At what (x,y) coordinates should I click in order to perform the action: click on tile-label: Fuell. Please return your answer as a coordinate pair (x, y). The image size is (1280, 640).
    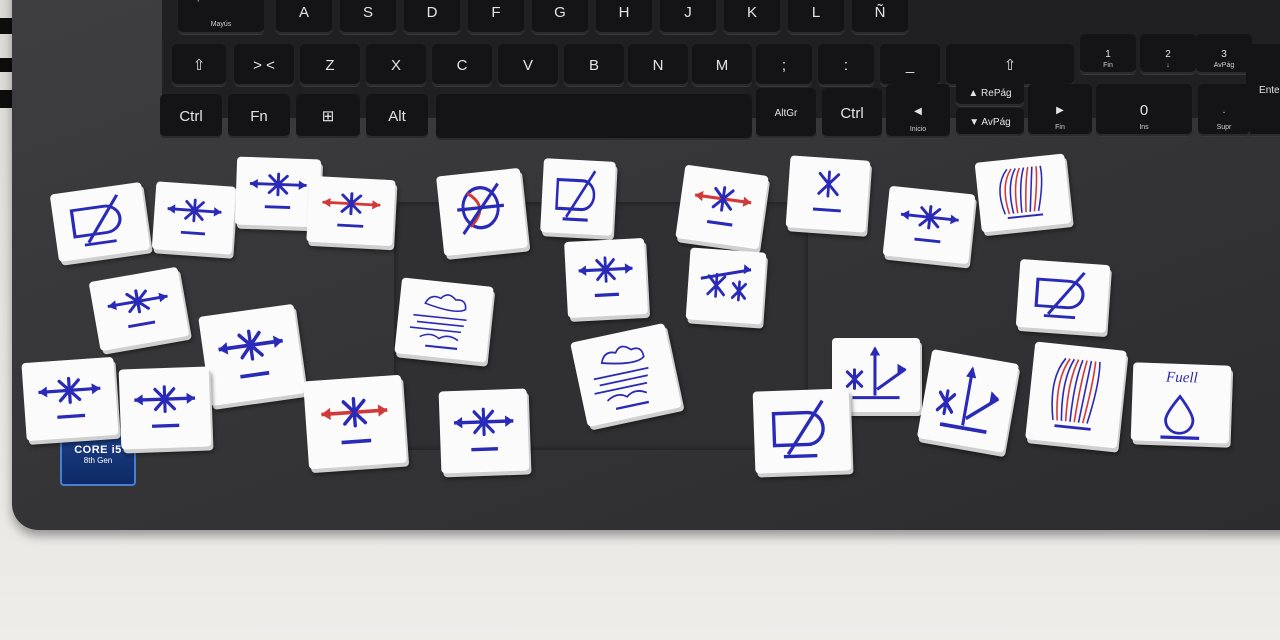
    Looking at the image, I should click on (1181, 378).